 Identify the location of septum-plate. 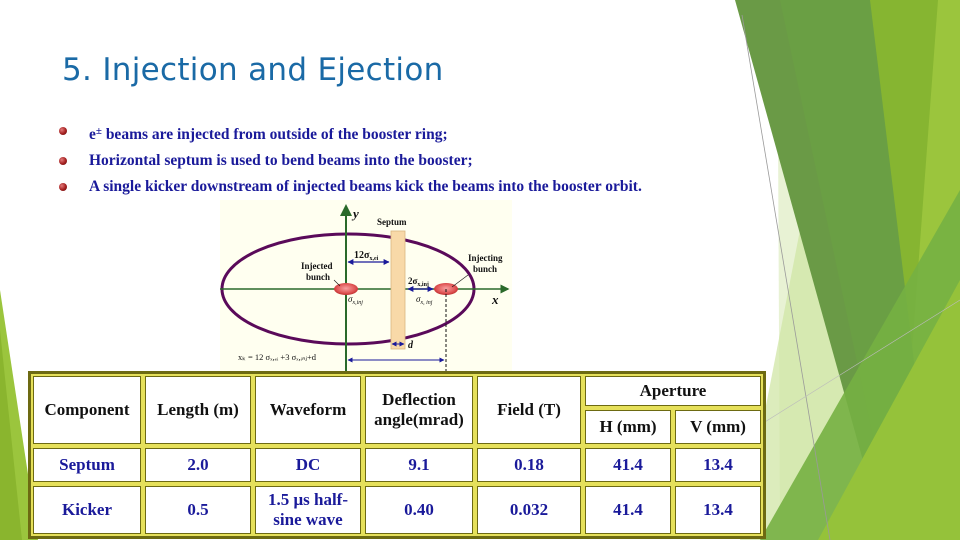
(398, 290).